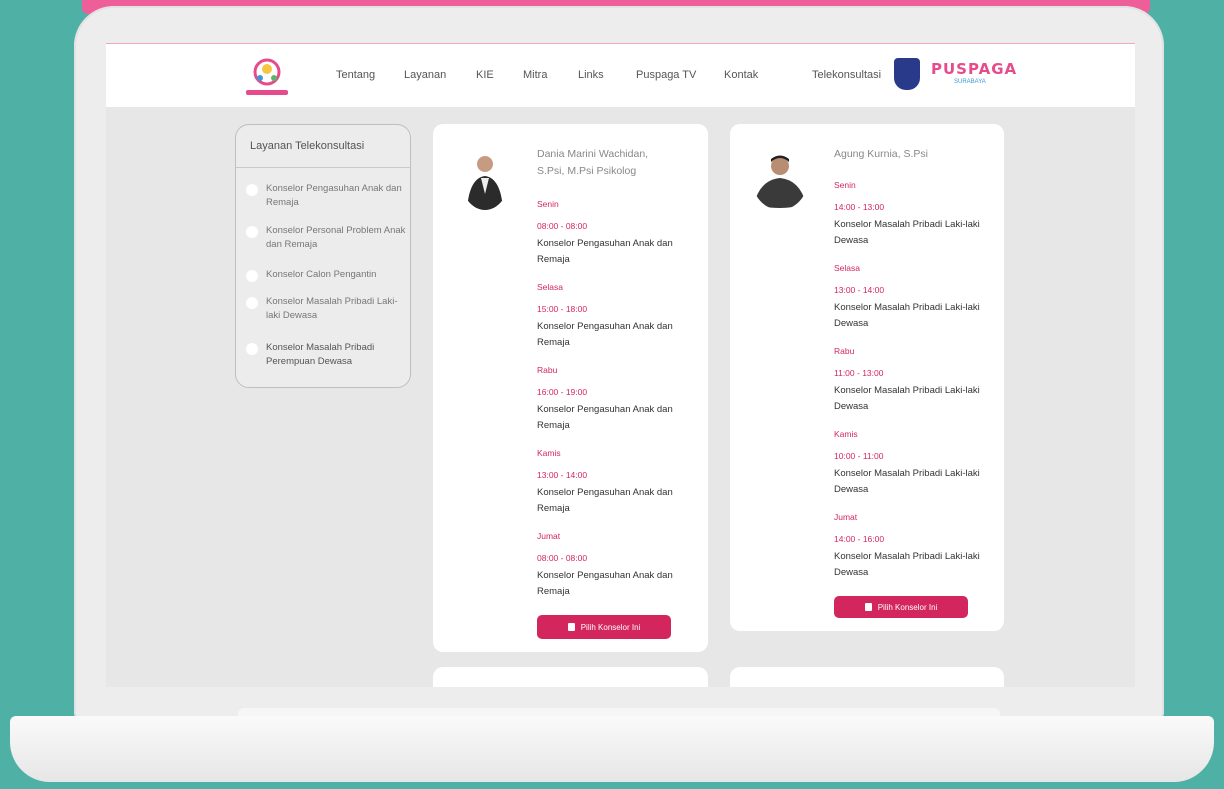  What do you see at coordinates (859, 373) in the screenshot?
I see `schedule-time: 11:00 - 13:00` at bounding box center [859, 373].